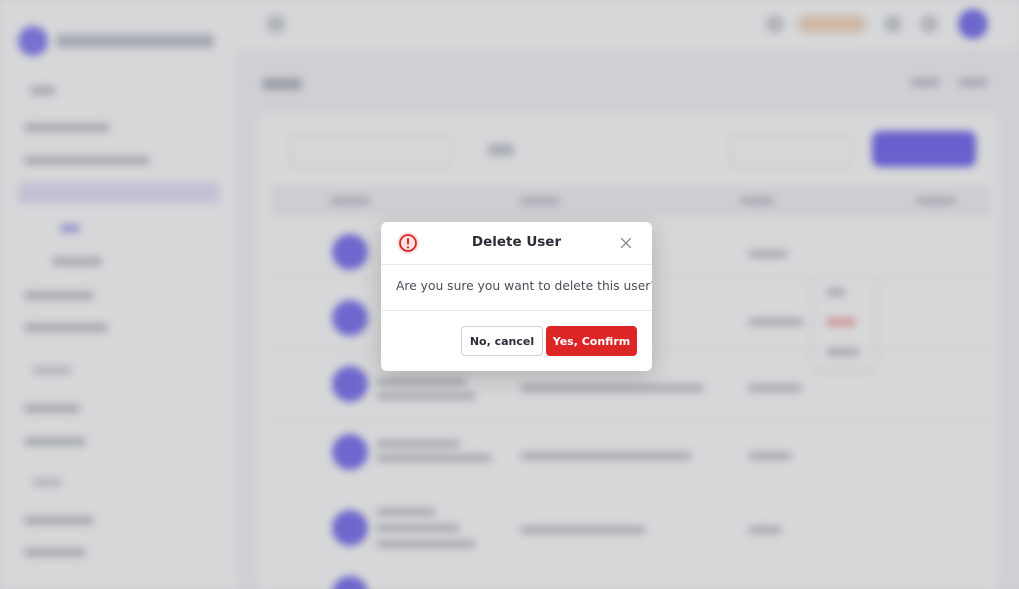 The height and width of the screenshot is (589, 1019). What do you see at coordinates (626, 243) in the screenshot?
I see `close-icon` at bounding box center [626, 243].